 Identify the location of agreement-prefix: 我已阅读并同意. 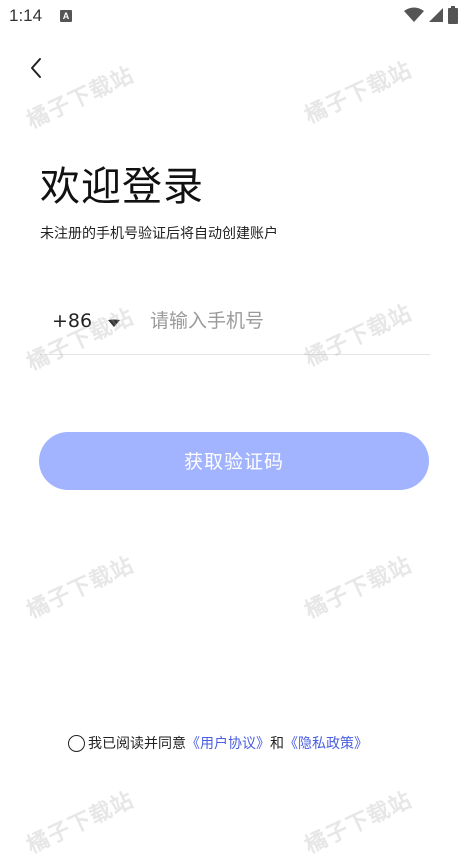
(137, 744).